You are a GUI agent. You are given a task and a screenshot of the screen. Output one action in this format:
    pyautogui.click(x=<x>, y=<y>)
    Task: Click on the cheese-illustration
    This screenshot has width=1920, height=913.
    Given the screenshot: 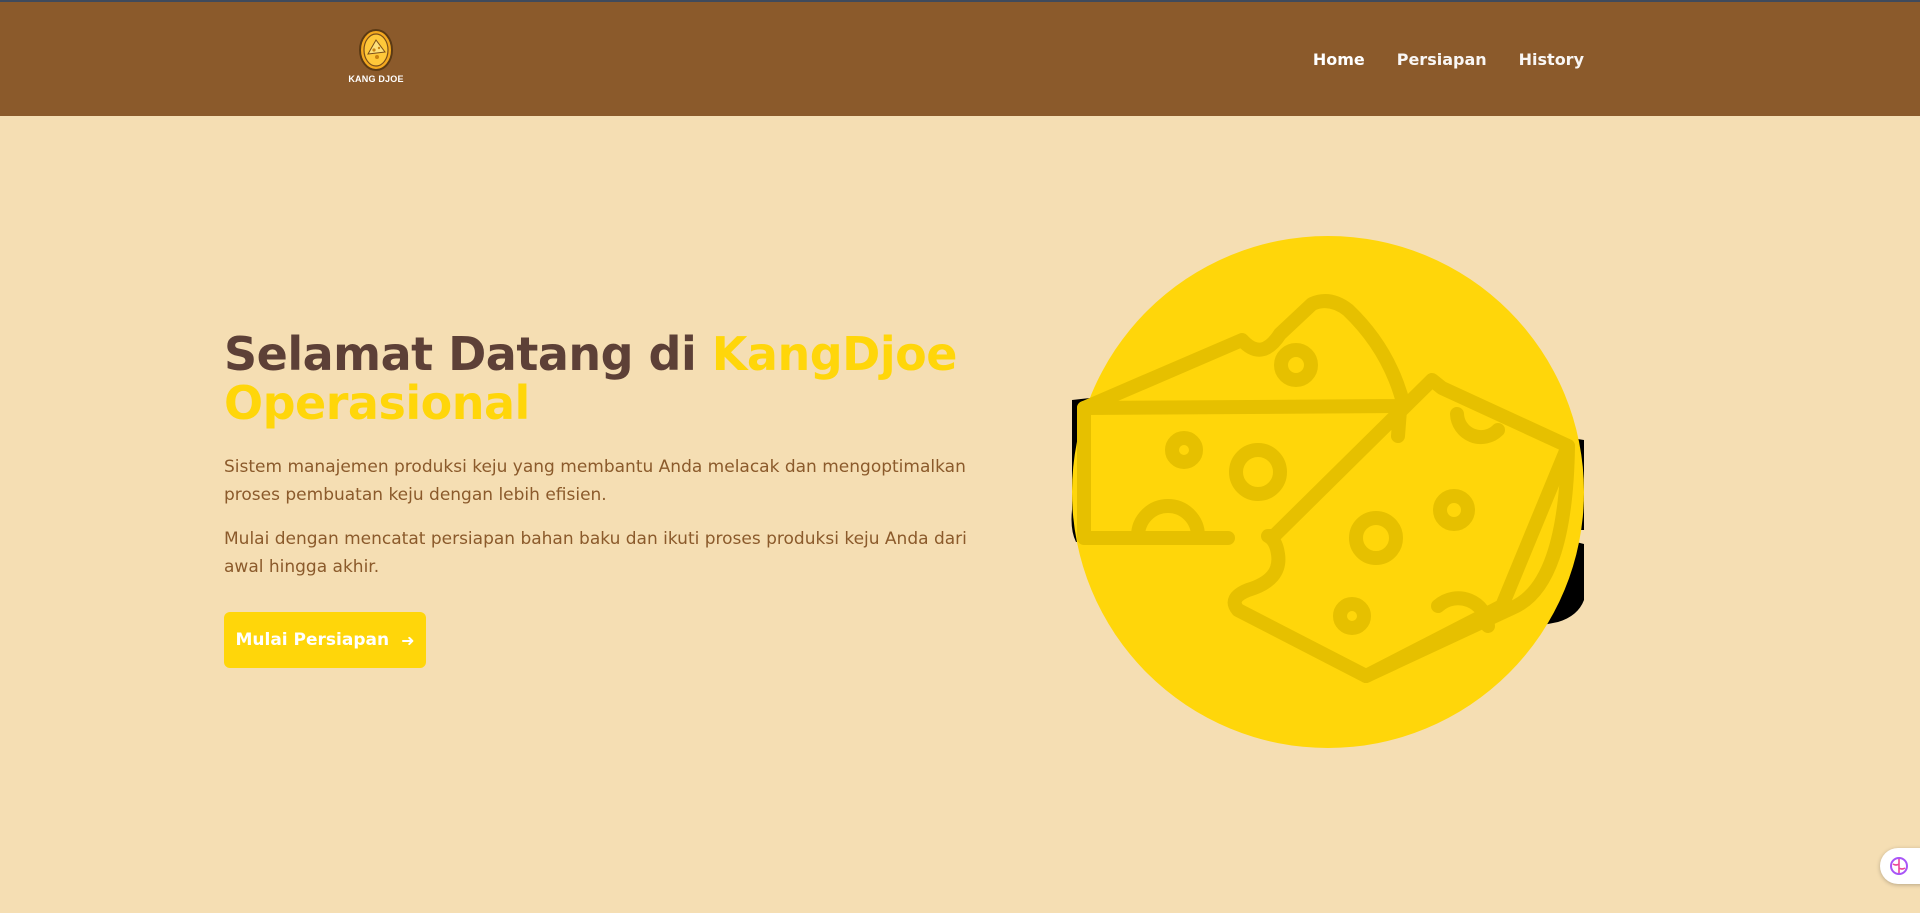 What is the action you would take?
    pyautogui.click(x=1327, y=492)
    